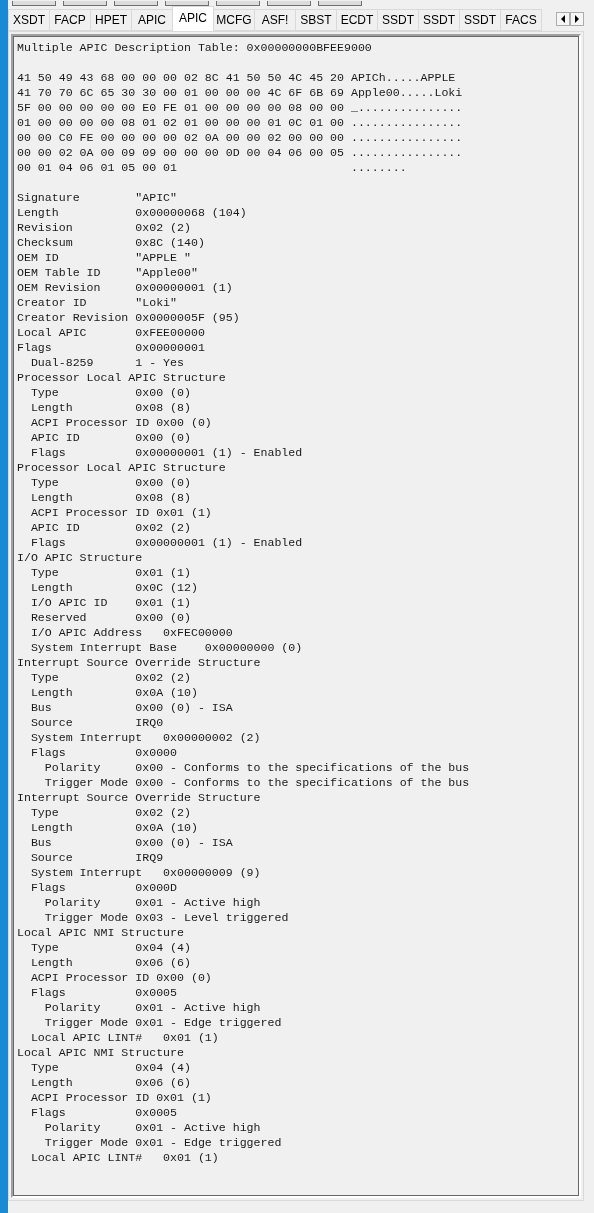  I want to click on table-title: Multiple APIC Description Table: 0x00000000BFEE9000, so click(194, 47).